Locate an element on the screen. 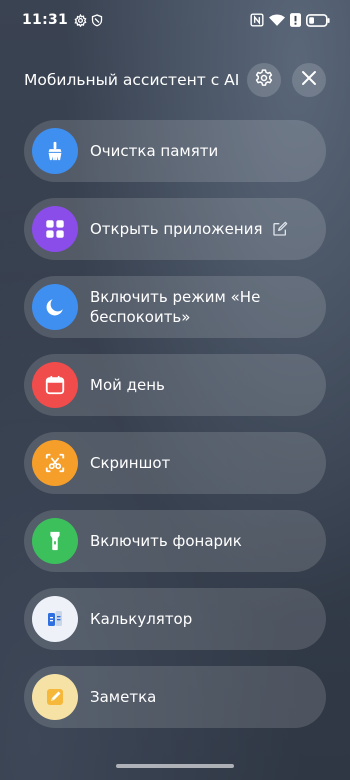 The height and width of the screenshot is (780, 350). flashlight-icon is located at coordinates (55, 541).